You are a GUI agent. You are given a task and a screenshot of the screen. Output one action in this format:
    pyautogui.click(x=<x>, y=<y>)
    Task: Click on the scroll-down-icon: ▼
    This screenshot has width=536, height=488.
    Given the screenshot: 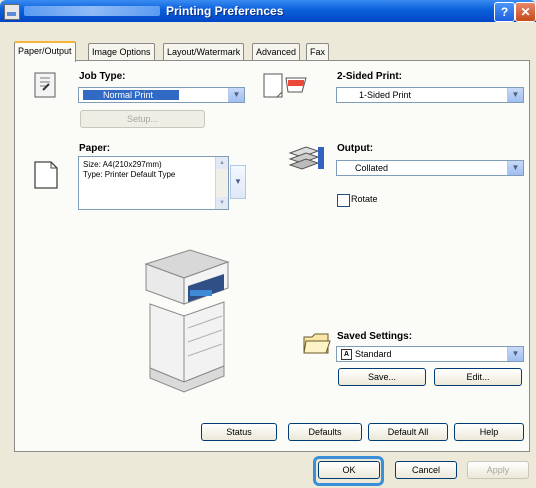 What is the action you would take?
    pyautogui.click(x=222, y=203)
    